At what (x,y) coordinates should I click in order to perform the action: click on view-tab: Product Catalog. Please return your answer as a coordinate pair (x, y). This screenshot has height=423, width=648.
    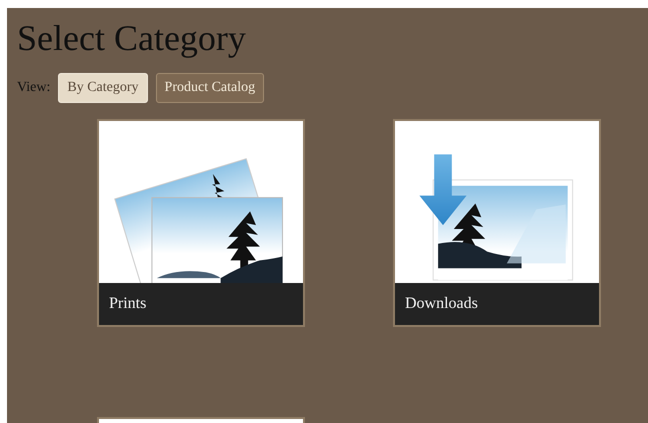
    Looking at the image, I should click on (210, 88).